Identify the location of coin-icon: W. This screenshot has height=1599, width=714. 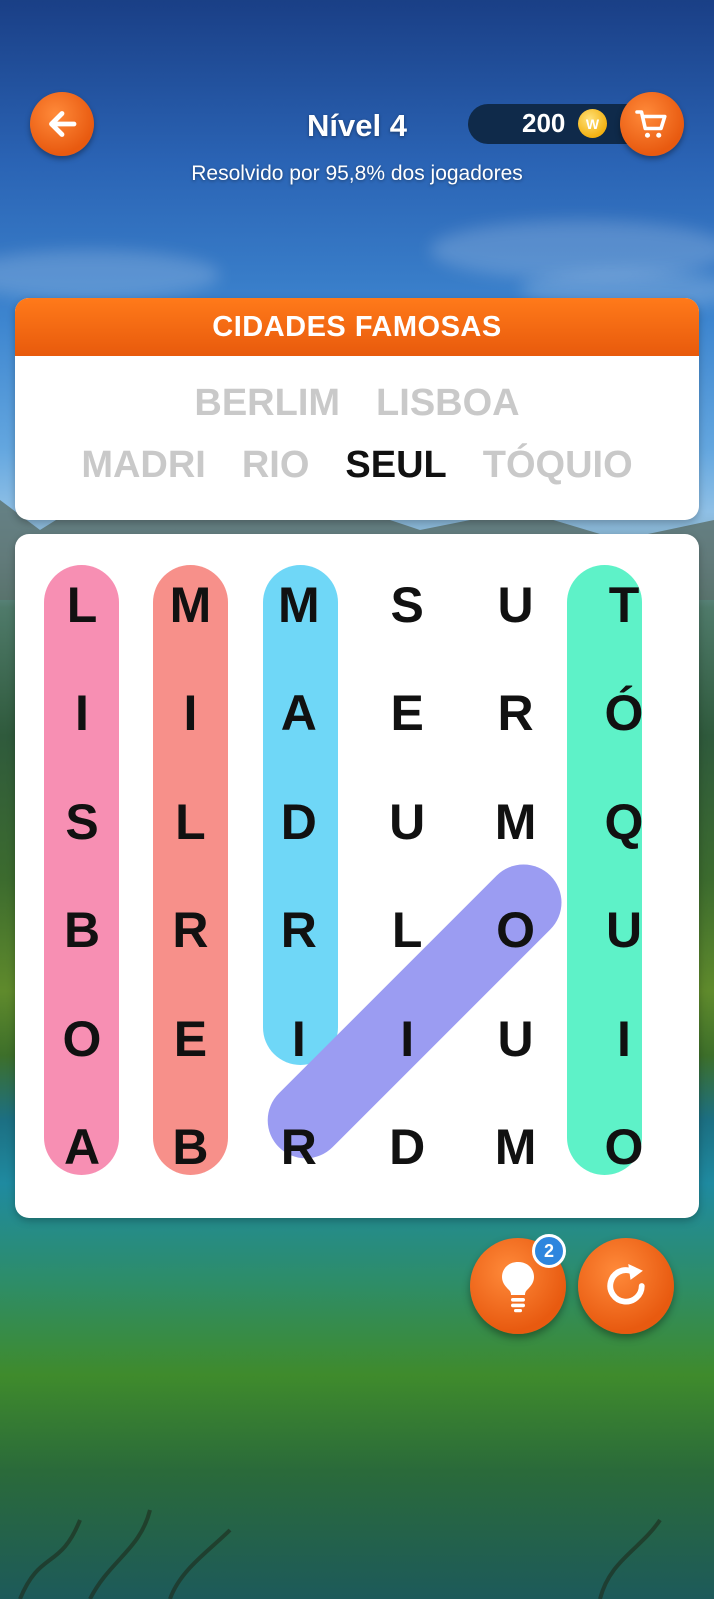
(592, 123).